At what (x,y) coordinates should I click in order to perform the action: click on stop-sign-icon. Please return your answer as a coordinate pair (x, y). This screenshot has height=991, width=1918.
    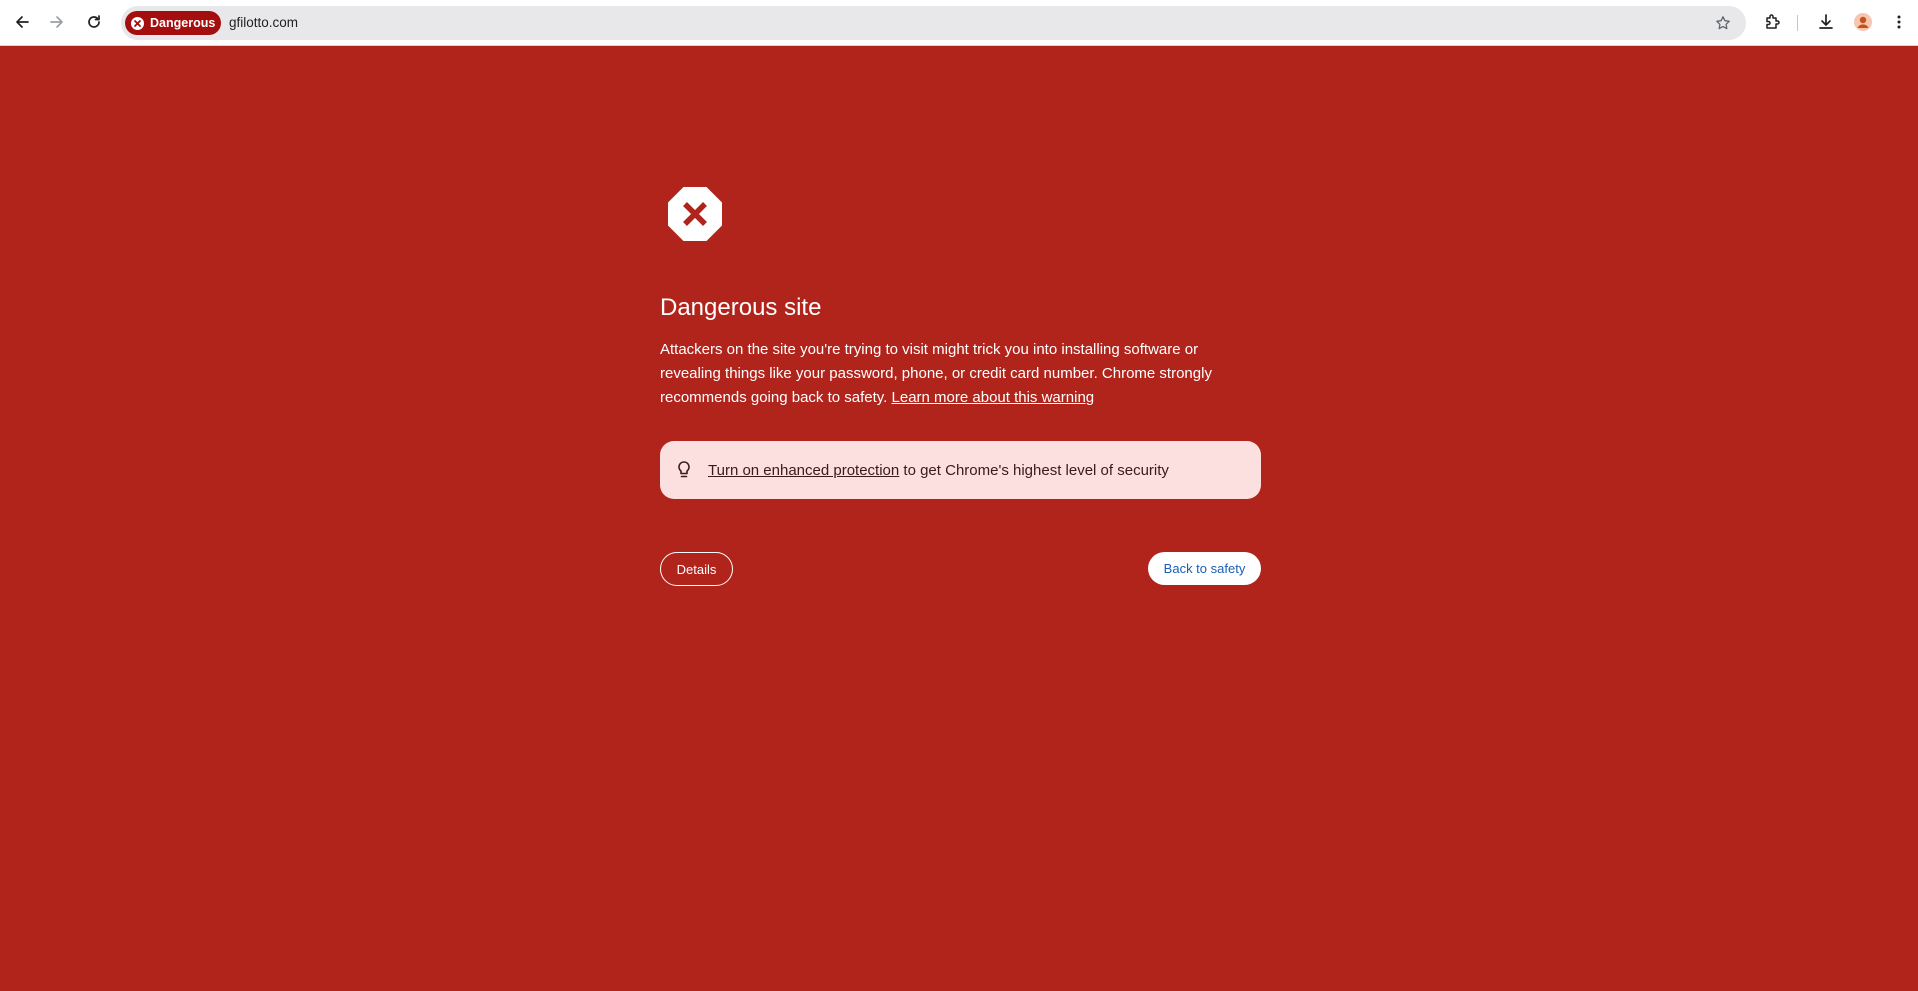
    Looking at the image, I should click on (695, 214).